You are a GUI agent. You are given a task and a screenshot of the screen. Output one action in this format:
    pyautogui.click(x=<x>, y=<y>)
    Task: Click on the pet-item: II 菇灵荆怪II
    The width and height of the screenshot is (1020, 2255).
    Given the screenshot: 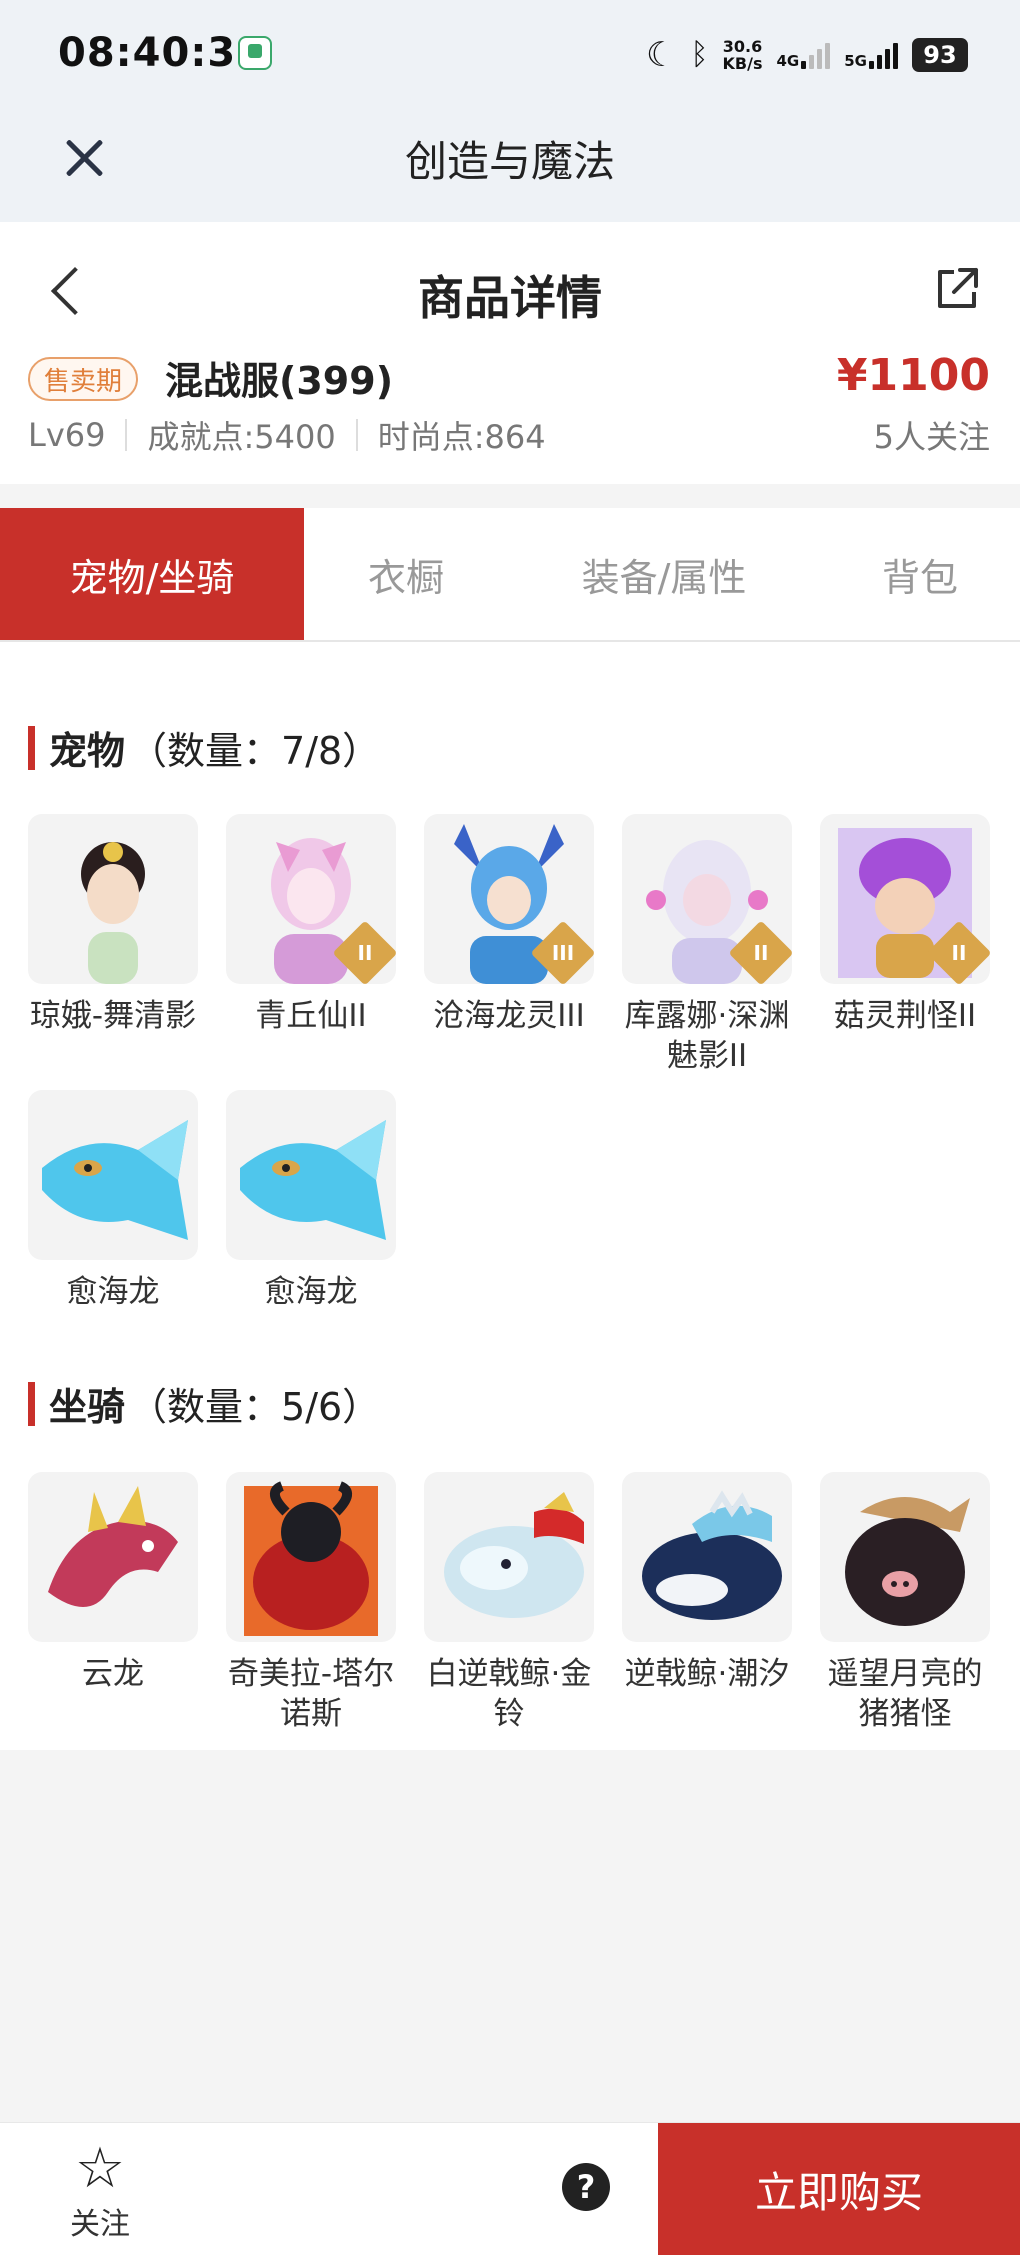 What is the action you would take?
    pyautogui.click(x=905, y=925)
    